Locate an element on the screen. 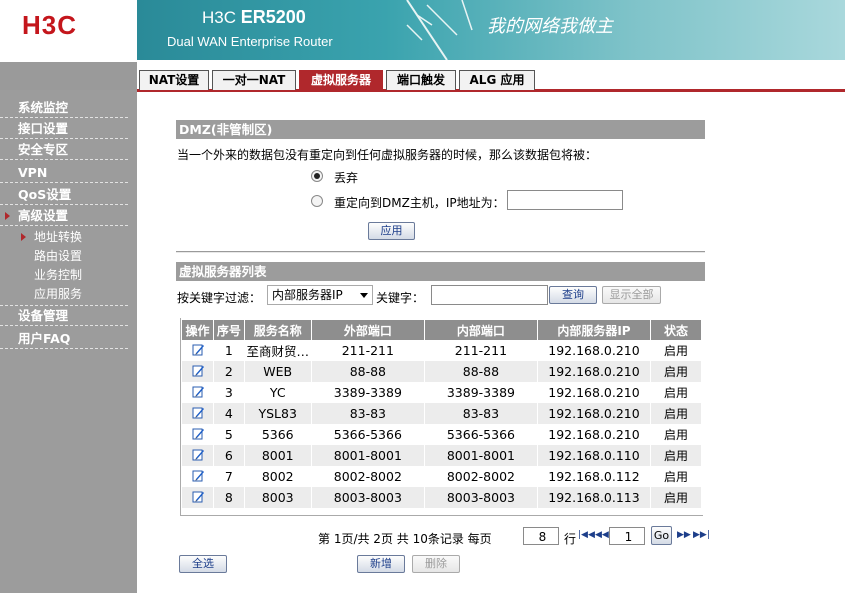 Image resolution: width=845 pixels, height=593 pixels. sidebar-item-qos: QoS设置 is located at coordinates (64, 195).